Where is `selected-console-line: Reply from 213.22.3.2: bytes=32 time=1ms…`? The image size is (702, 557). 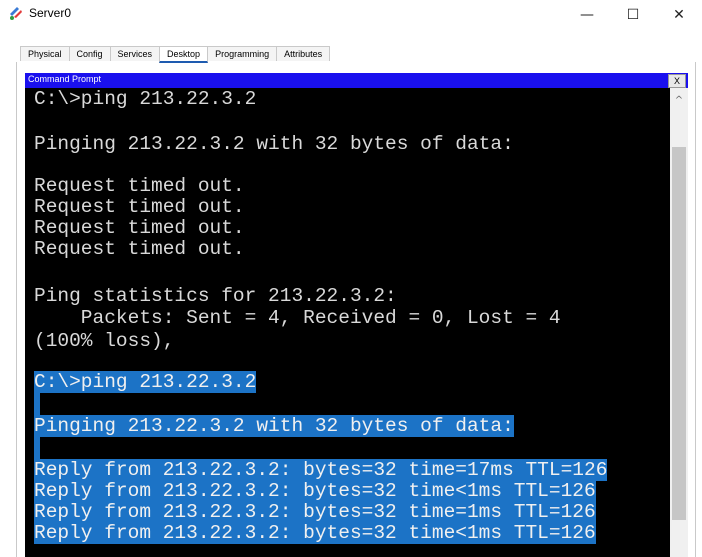 selected-console-line: Reply from 213.22.3.2: bytes=32 time=1ms… is located at coordinates (315, 512).